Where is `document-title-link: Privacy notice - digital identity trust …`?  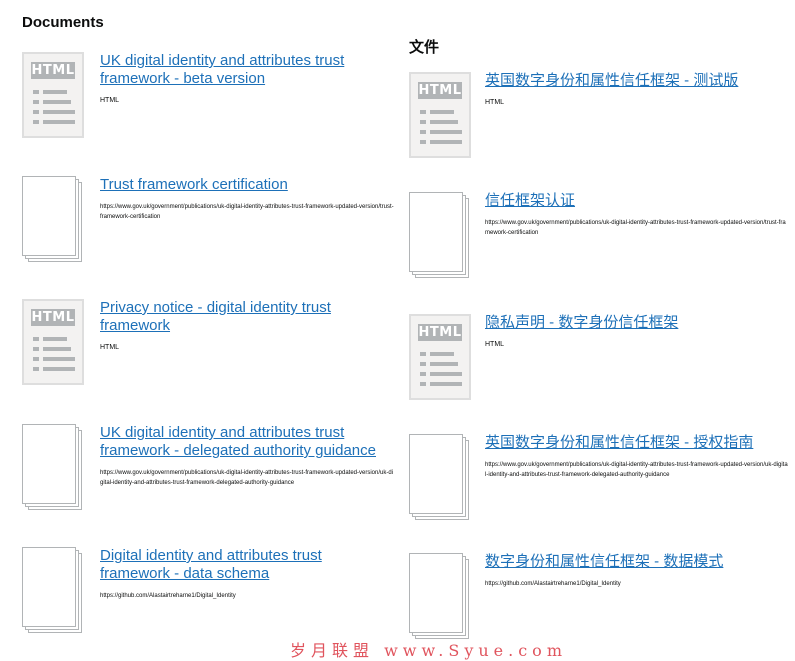 document-title-link: Privacy notice - digital identity trust … is located at coordinates (247, 317).